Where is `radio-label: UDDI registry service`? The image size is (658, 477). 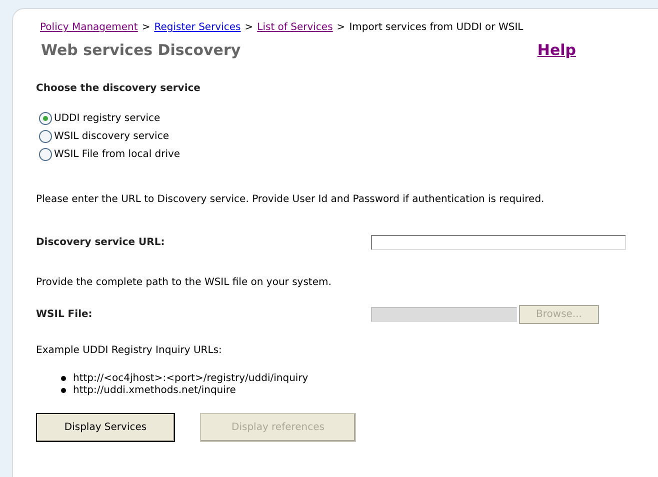
radio-label: UDDI registry service is located at coordinates (107, 118).